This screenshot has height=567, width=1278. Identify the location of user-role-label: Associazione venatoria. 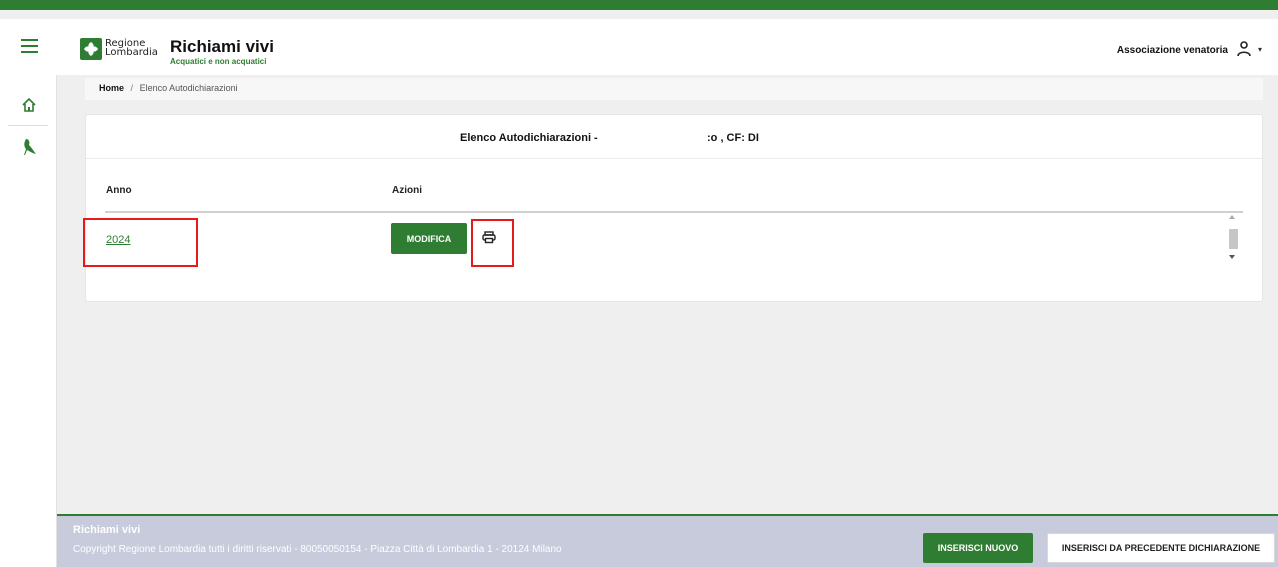
(1172, 50).